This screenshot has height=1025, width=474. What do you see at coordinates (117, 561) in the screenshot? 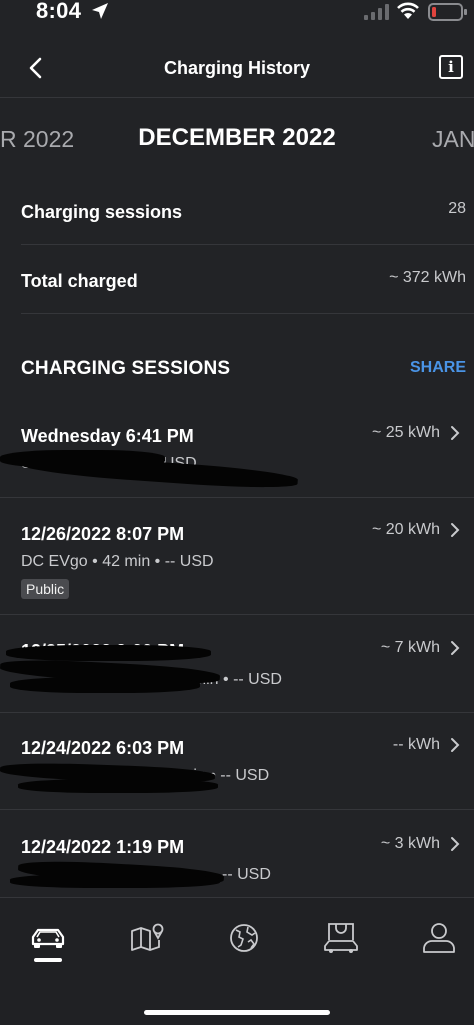
I see `session-detail: DC EVgo • 42 min • -- USD` at bounding box center [117, 561].